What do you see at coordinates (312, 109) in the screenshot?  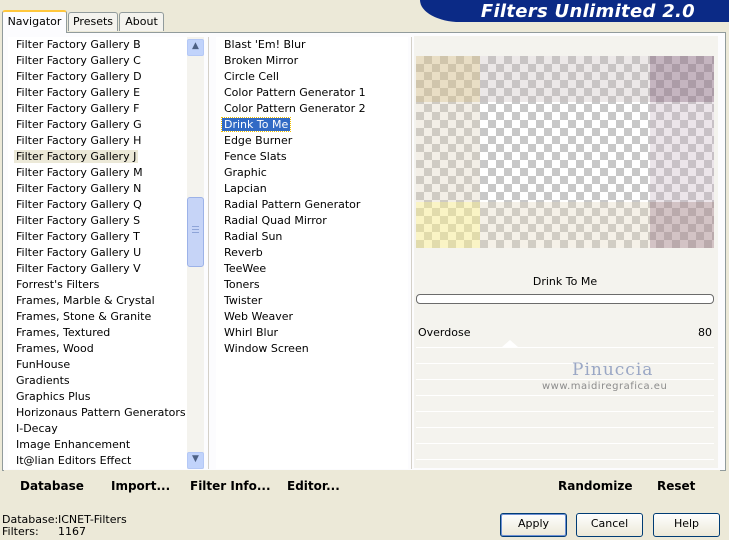 I see `filter-item: Color Pattern Generator 2` at bounding box center [312, 109].